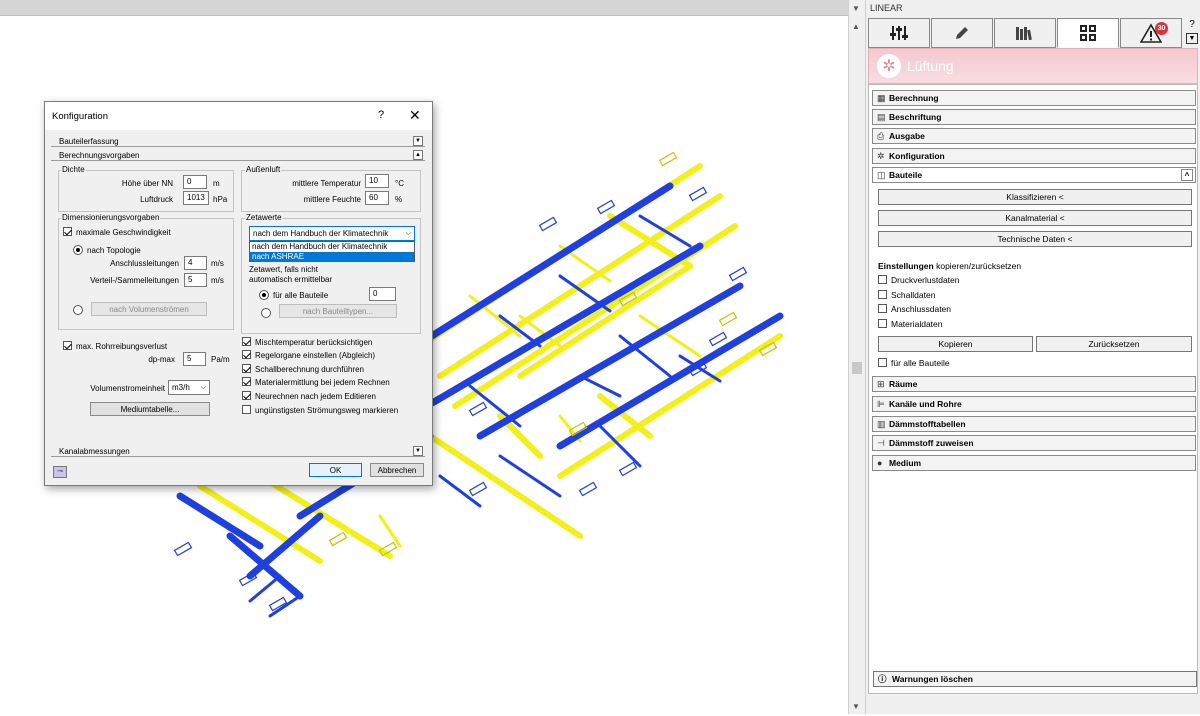 This screenshot has height=716, width=1200. I want to click on check-anschlussdaten: Anschlussdaten, so click(914, 309).